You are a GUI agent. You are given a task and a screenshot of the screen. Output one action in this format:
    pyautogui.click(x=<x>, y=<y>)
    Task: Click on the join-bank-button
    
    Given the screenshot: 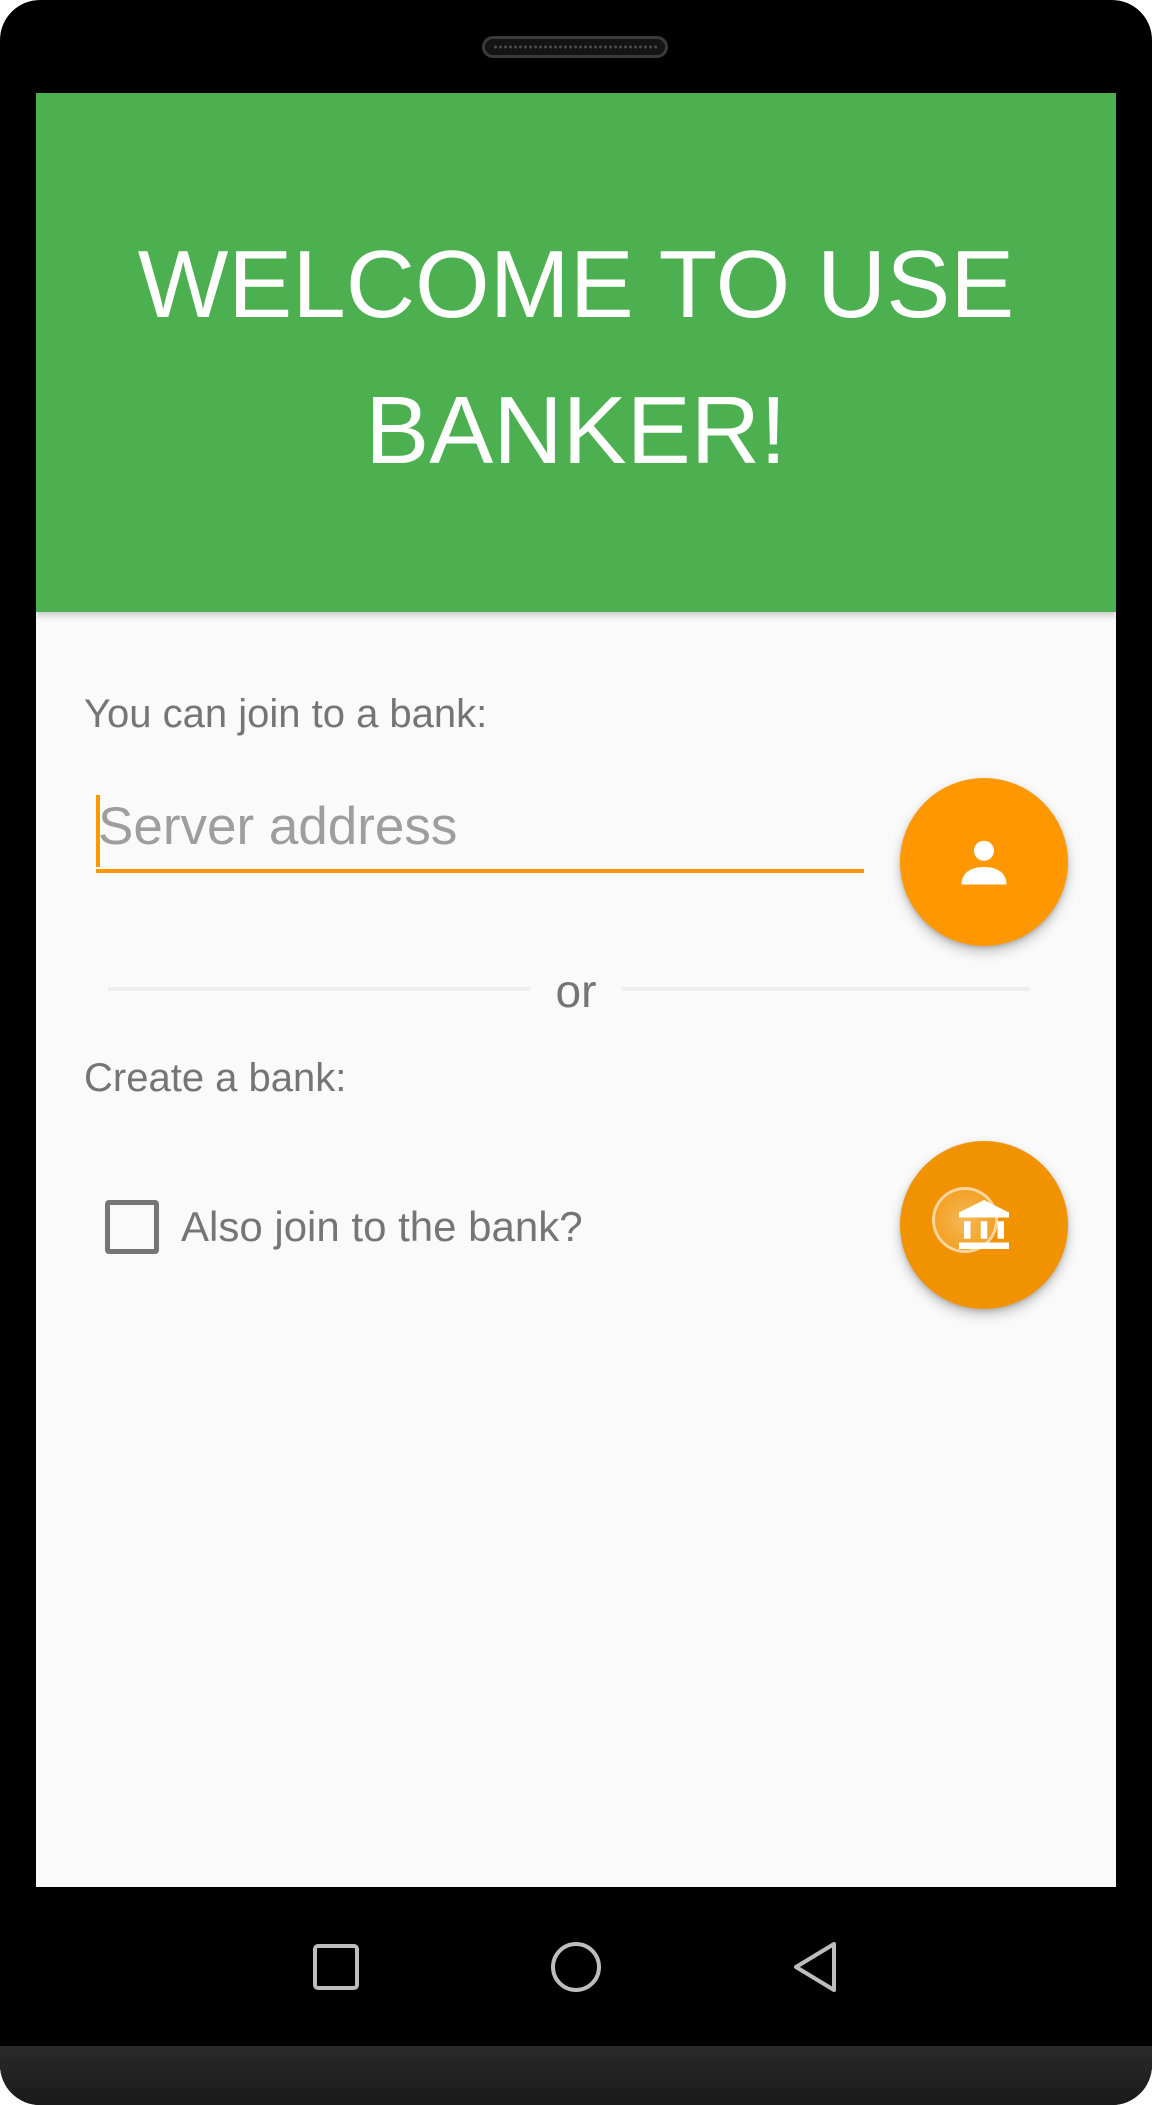 What is the action you would take?
    pyautogui.click(x=984, y=862)
    